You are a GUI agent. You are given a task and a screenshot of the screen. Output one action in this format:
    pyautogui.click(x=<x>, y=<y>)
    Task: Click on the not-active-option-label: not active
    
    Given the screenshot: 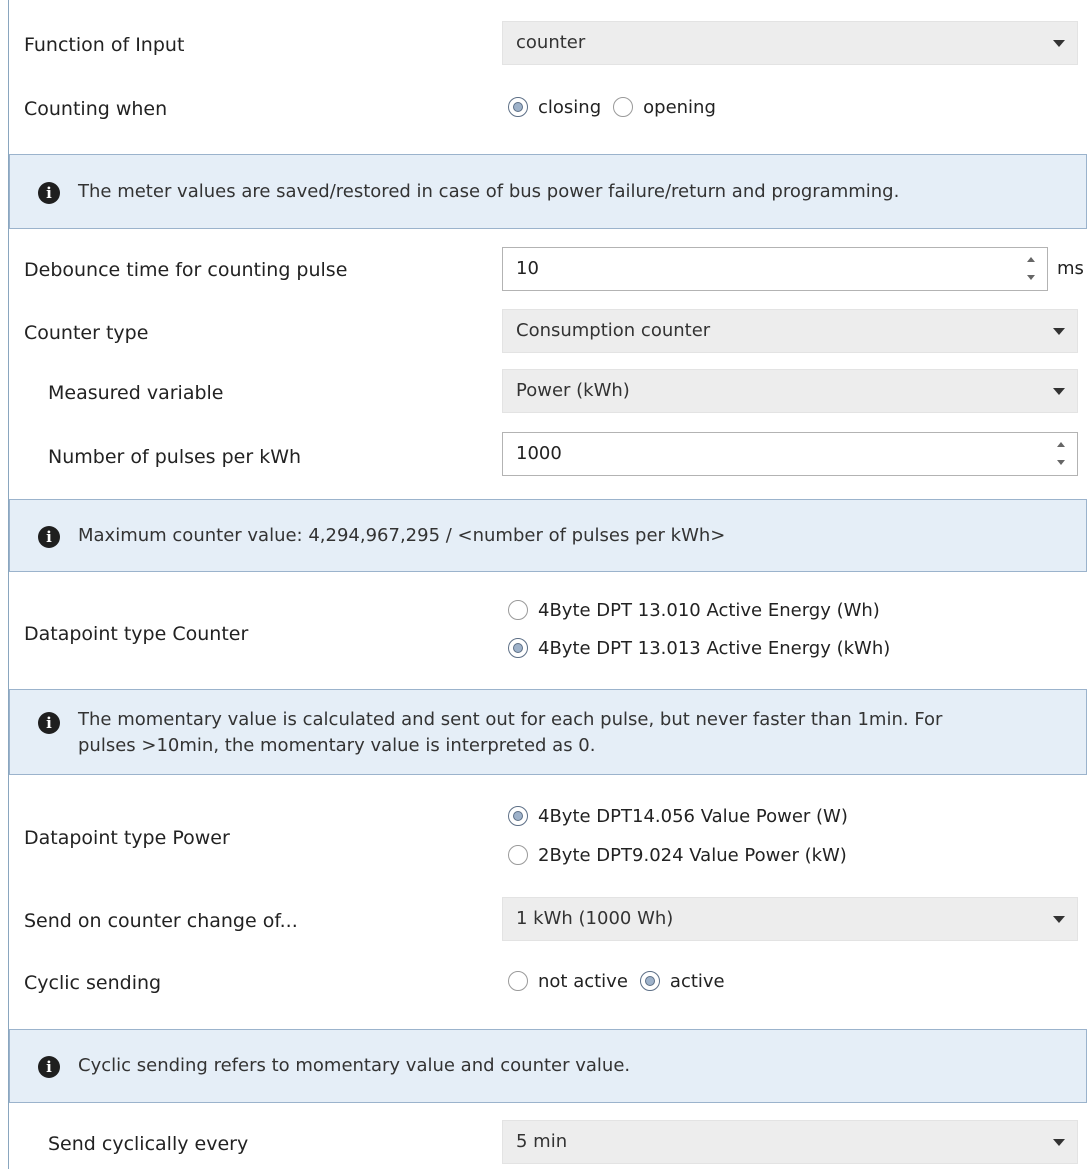 What is the action you would take?
    pyautogui.click(x=583, y=981)
    